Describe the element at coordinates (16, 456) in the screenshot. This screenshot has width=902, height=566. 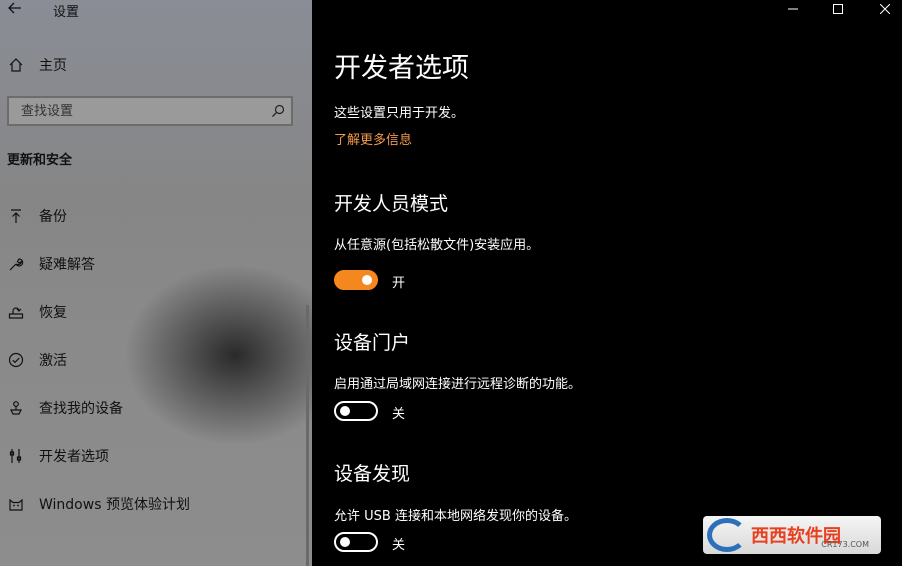
I see `developer-tools-icon` at that location.